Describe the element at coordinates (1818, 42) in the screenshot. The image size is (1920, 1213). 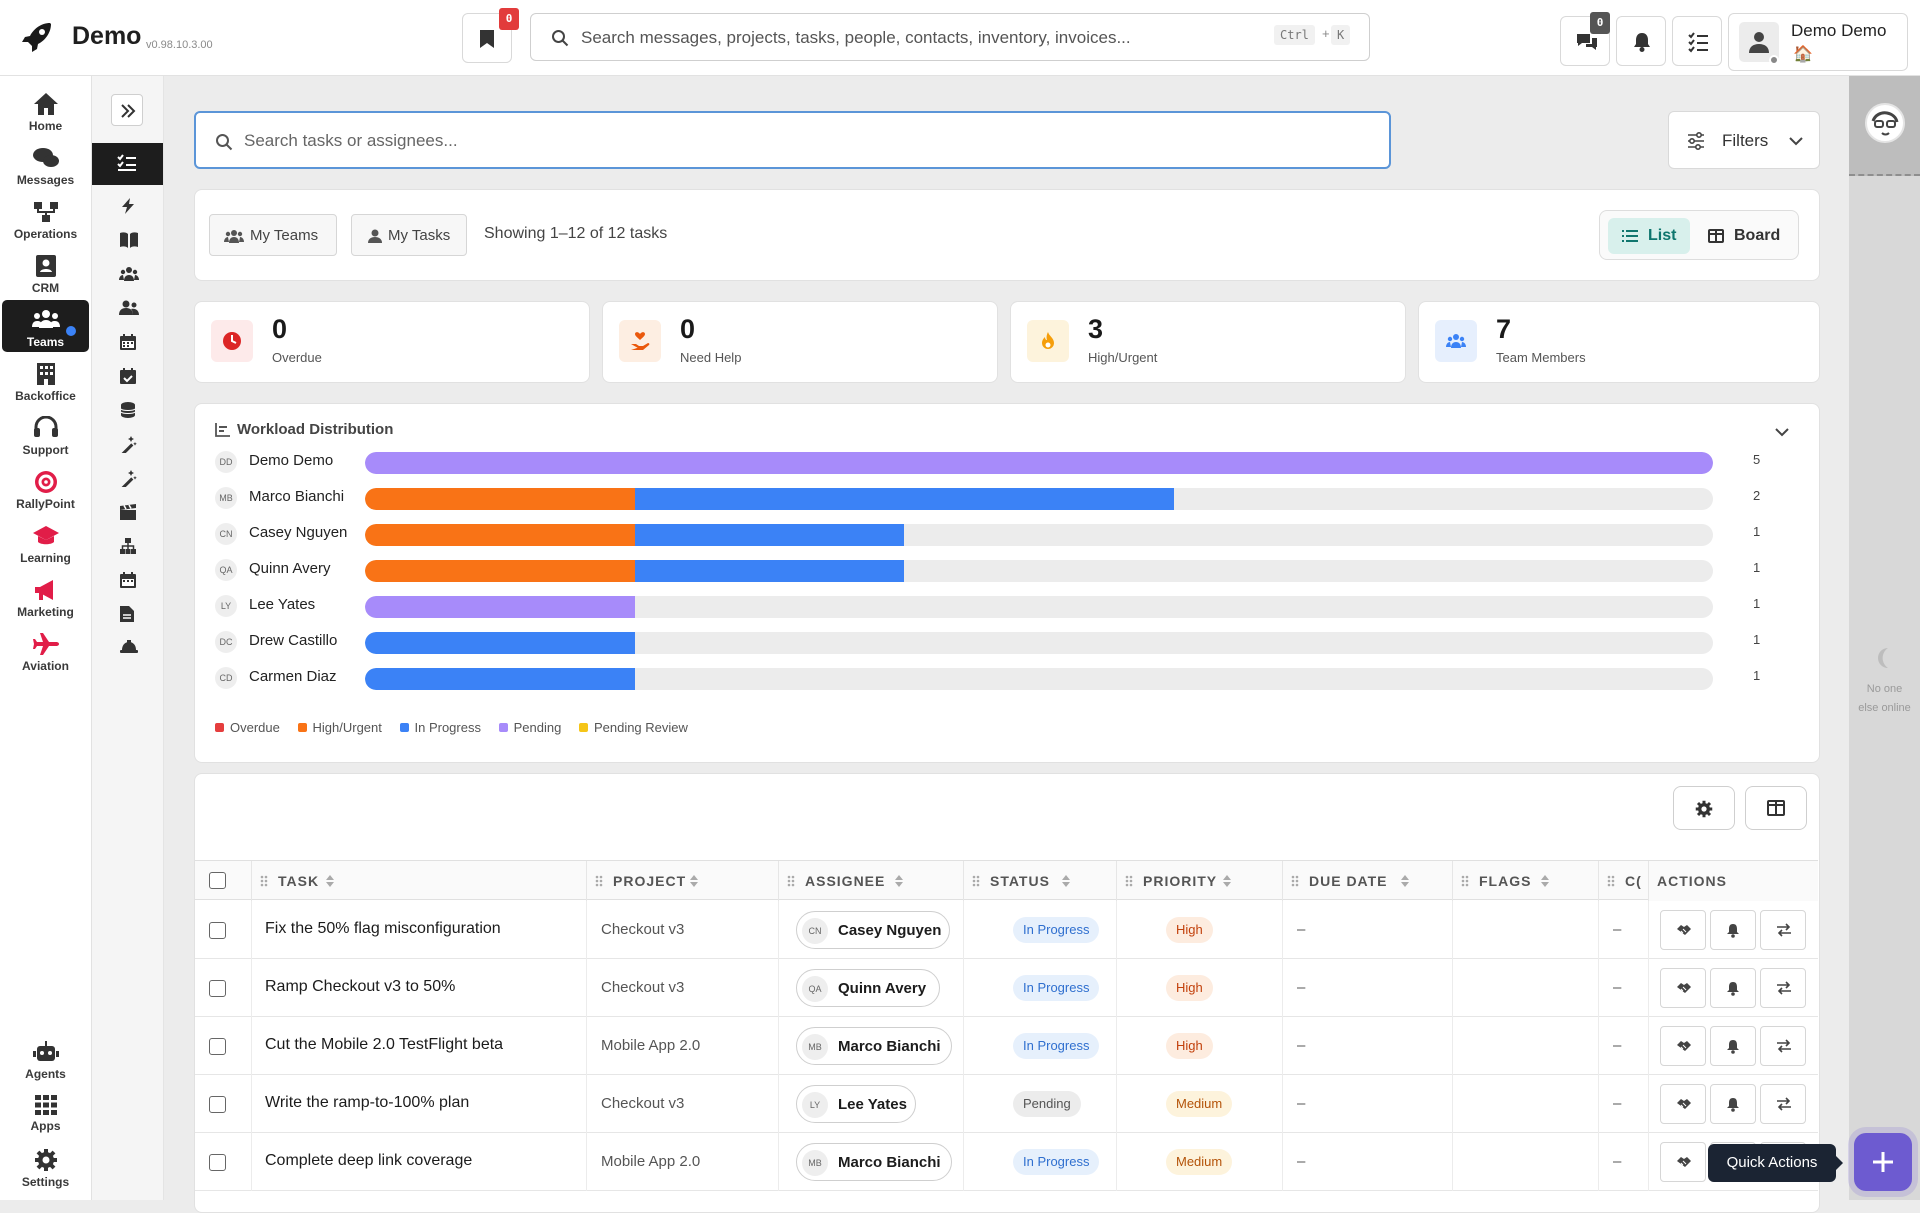
I see `user-menu: Demo Demo 🏠` at that location.